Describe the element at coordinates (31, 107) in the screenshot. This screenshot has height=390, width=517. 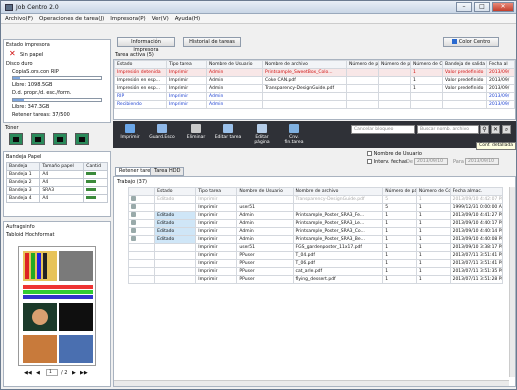
I see `disk-free-2: Libre: 347.3GB` at that location.